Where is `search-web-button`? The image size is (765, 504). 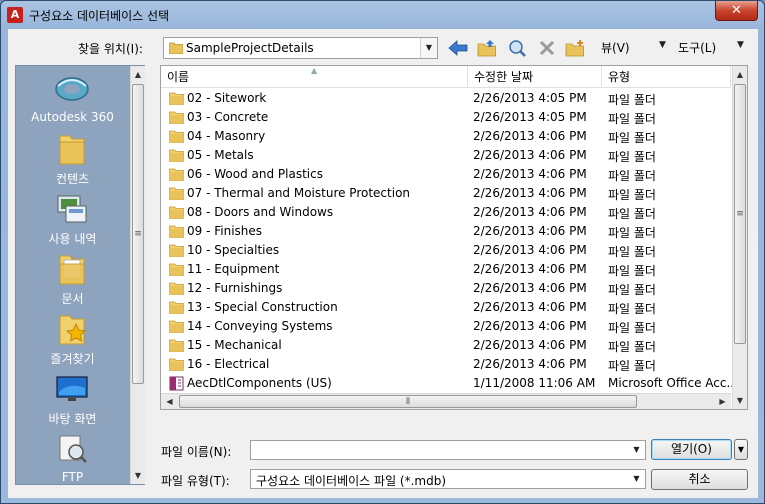 search-web-button is located at coordinates (517, 48).